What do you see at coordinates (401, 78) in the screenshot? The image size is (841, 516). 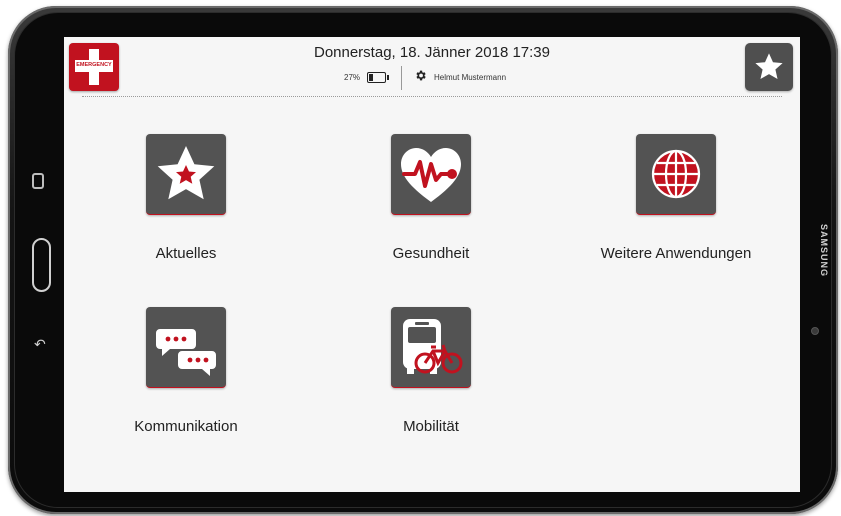 I see `divider` at bounding box center [401, 78].